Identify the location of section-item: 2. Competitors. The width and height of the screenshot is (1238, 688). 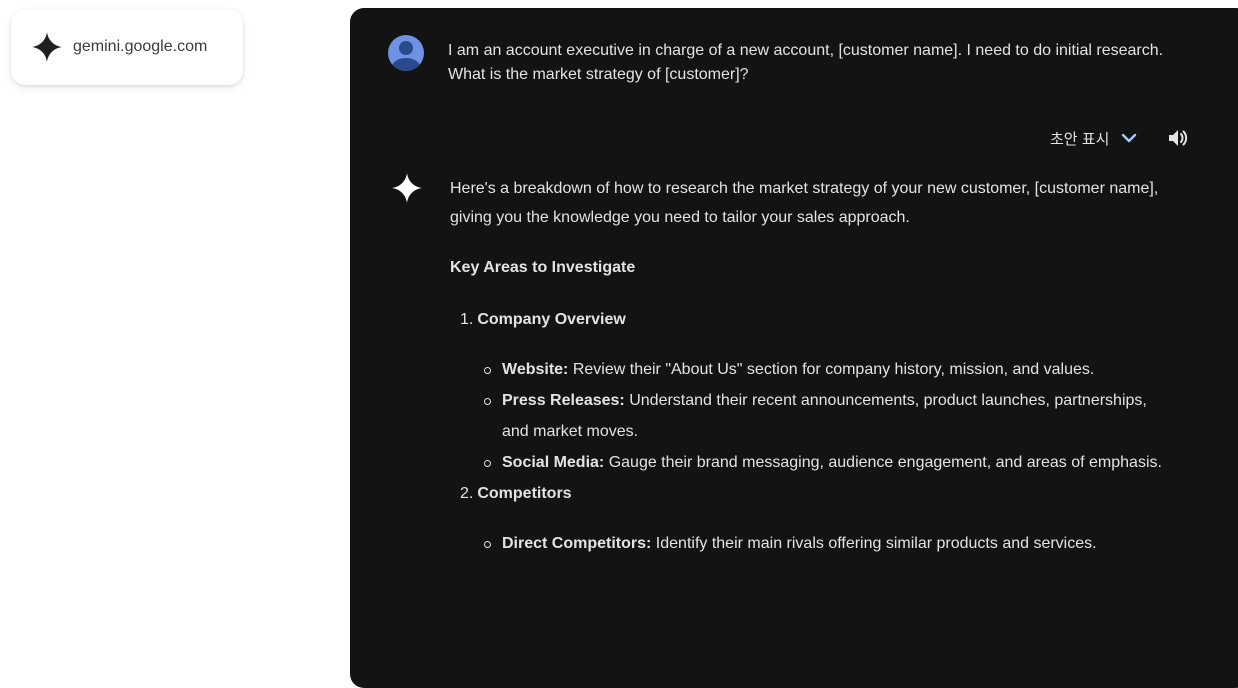
(815, 493).